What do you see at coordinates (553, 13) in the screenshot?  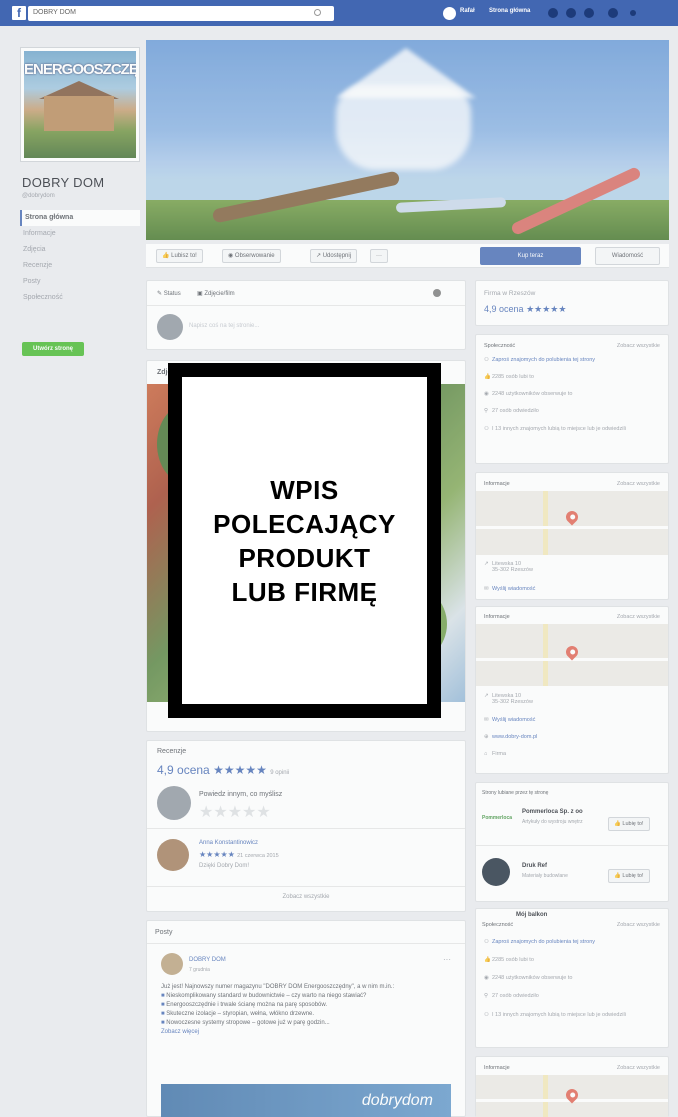 I see `friend-requests-icon` at bounding box center [553, 13].